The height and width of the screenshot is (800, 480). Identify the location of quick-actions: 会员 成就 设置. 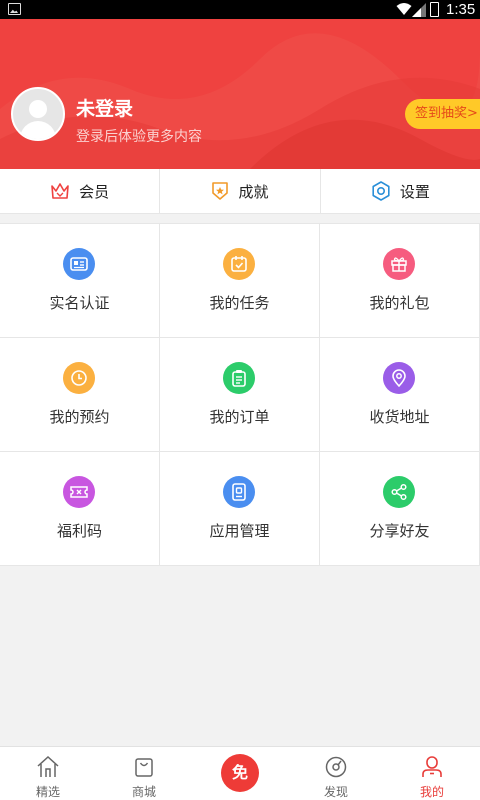
(240, 191).